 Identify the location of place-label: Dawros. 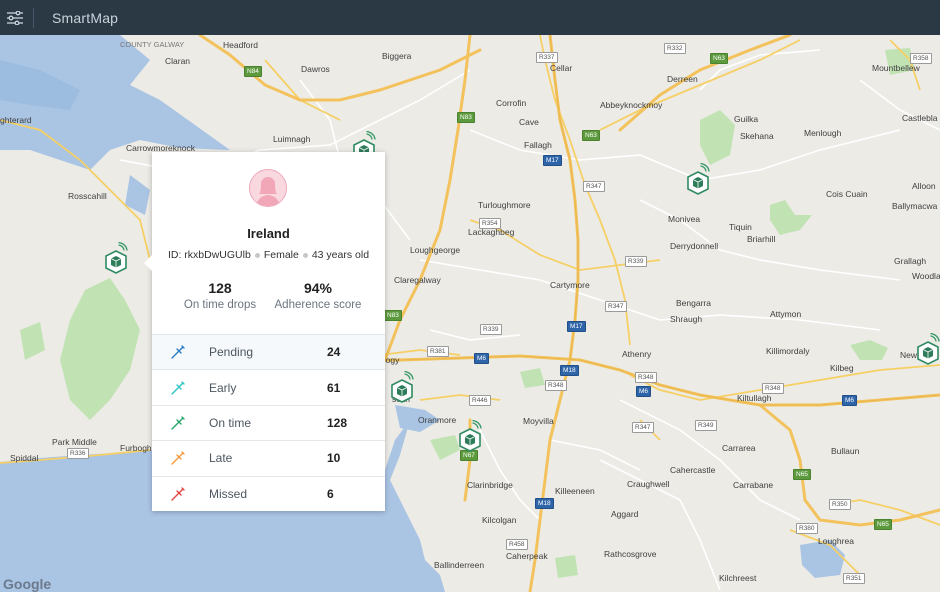
(315, 69).